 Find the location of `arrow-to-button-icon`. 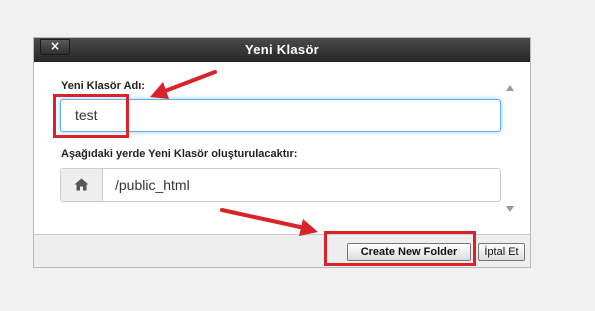

arrow-to-button-icon is located at coordinates (269, 222).